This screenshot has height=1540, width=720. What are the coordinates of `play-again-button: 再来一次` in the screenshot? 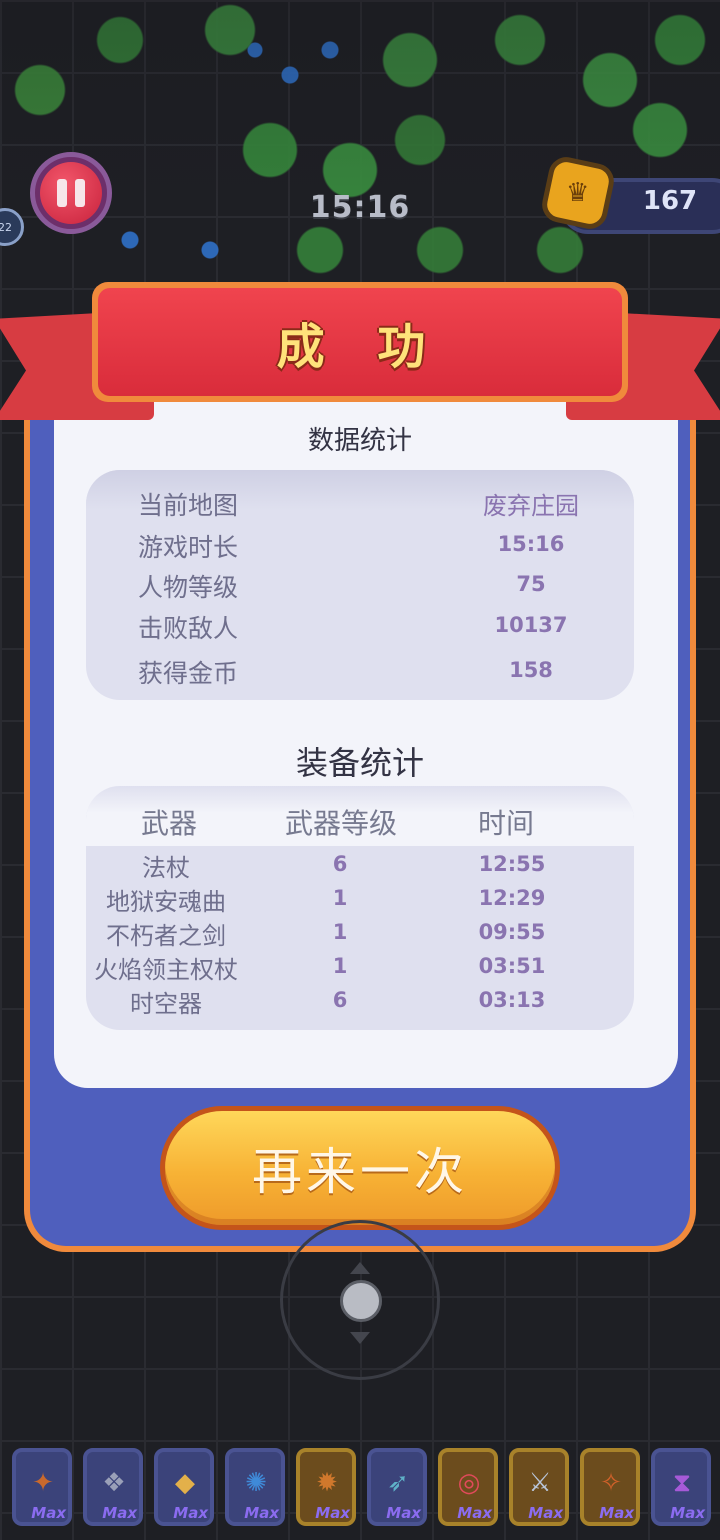 It's located at (360, 1168).